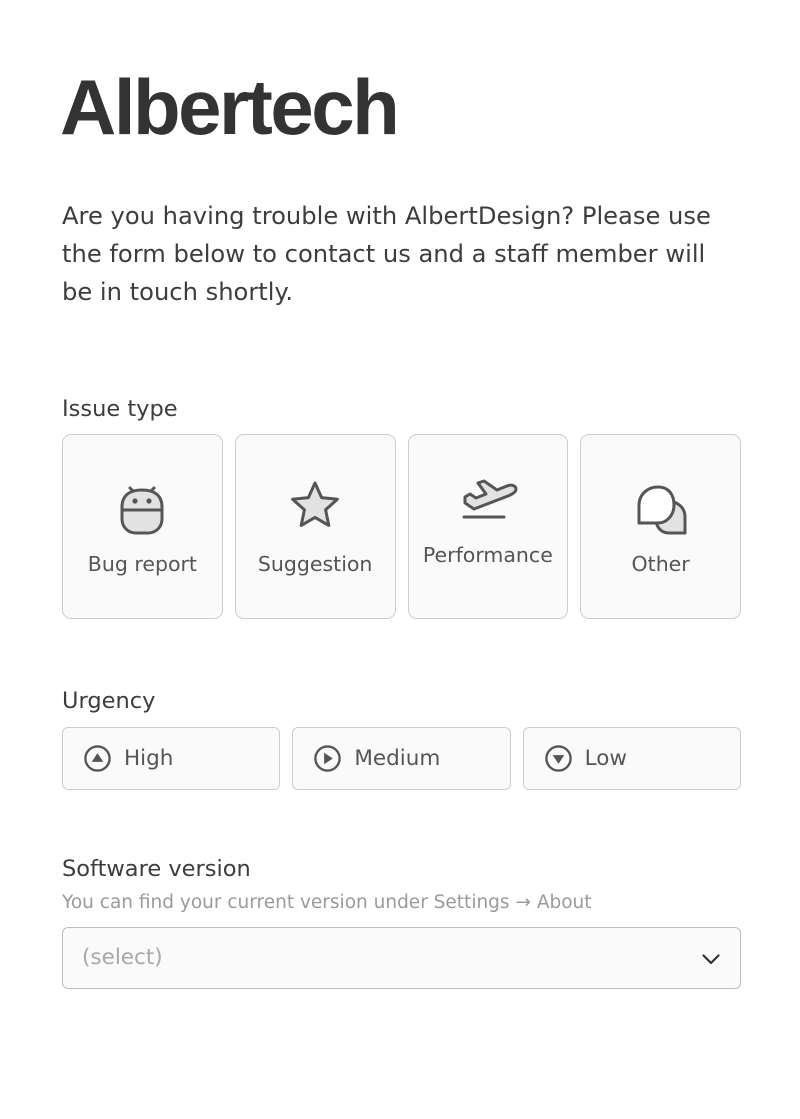 This screenshot has height=1119, width=800. Describe the element at coordinates (328, 758) in the screenshot. I see `circle-arrow-right-icon` at that location.